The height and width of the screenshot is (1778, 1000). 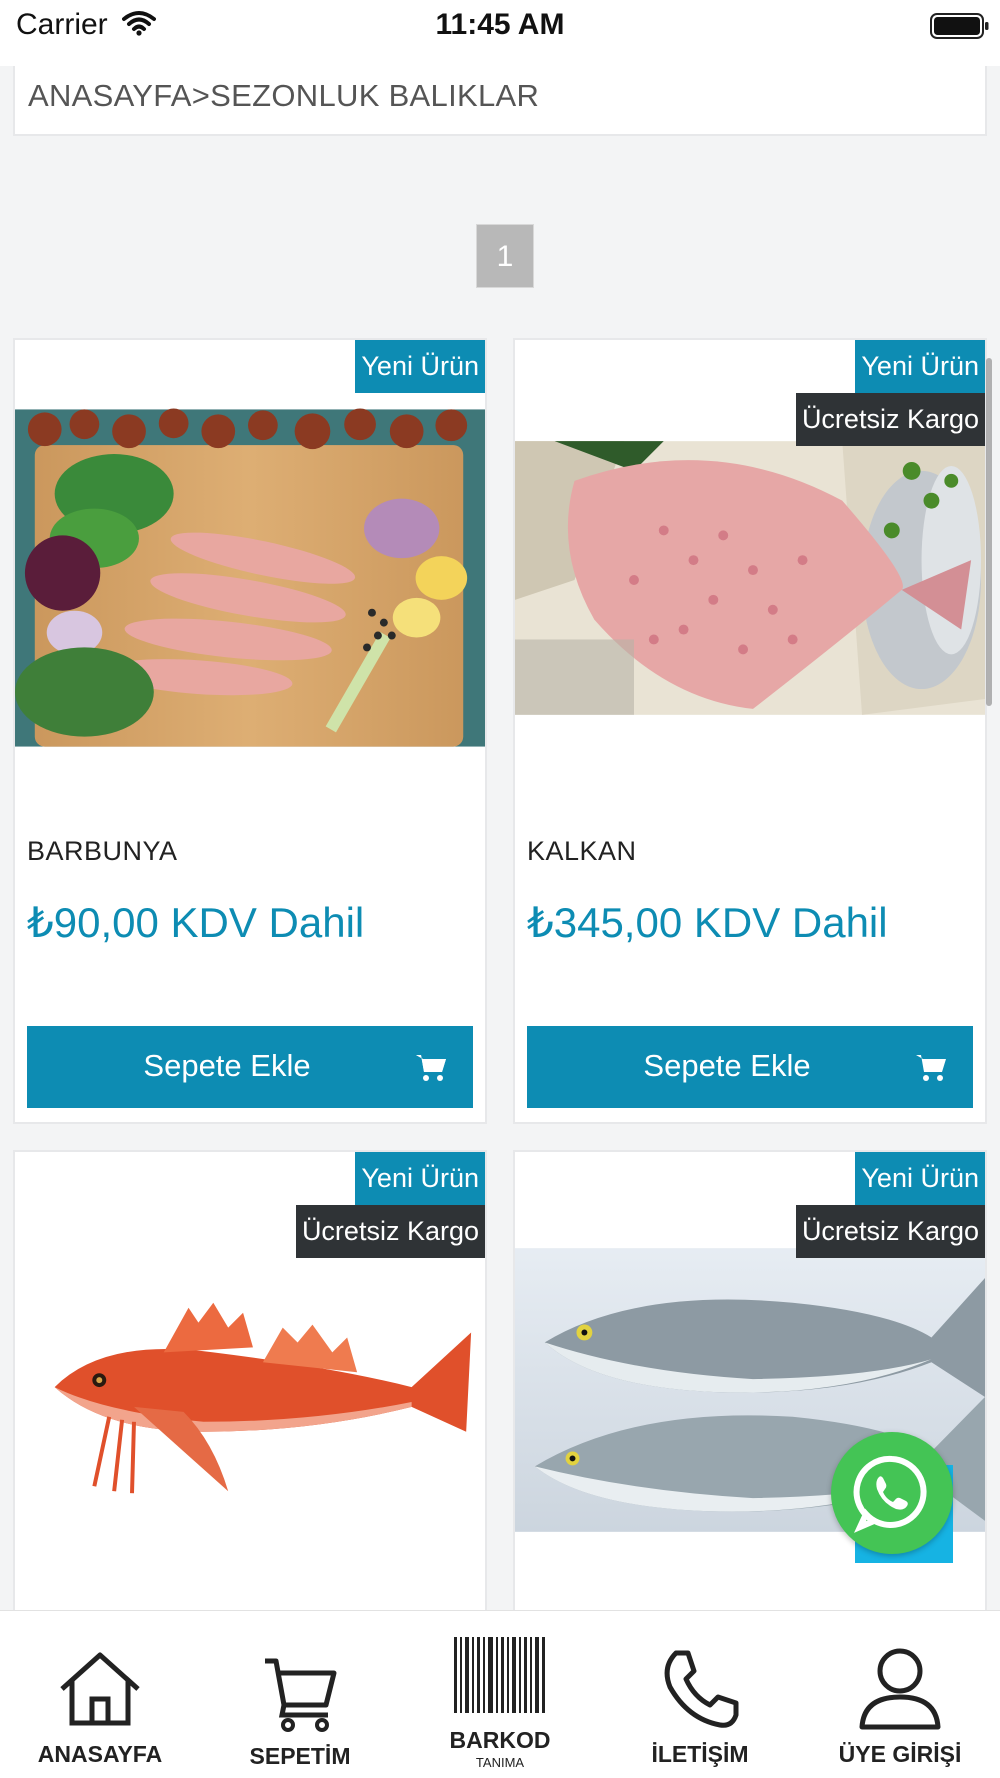 What do you see at coordinates (505, 256) in the screenshot?
I see `page-number-button: 1` at bounding box center [505, 256].